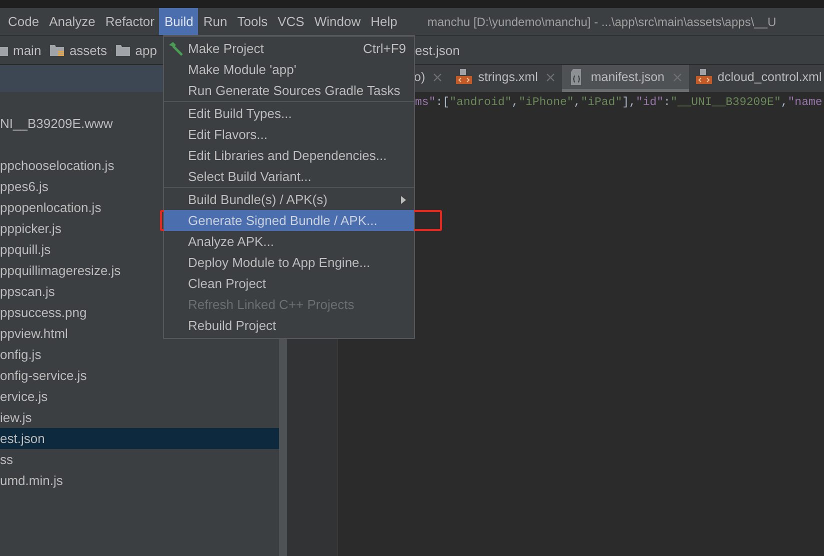 The height and width of the screenshot is (556, 824). Describe the element at coordinates (756, 78) in the screenshot. I see `editor-tab: dcloud_control.xml` at that location.